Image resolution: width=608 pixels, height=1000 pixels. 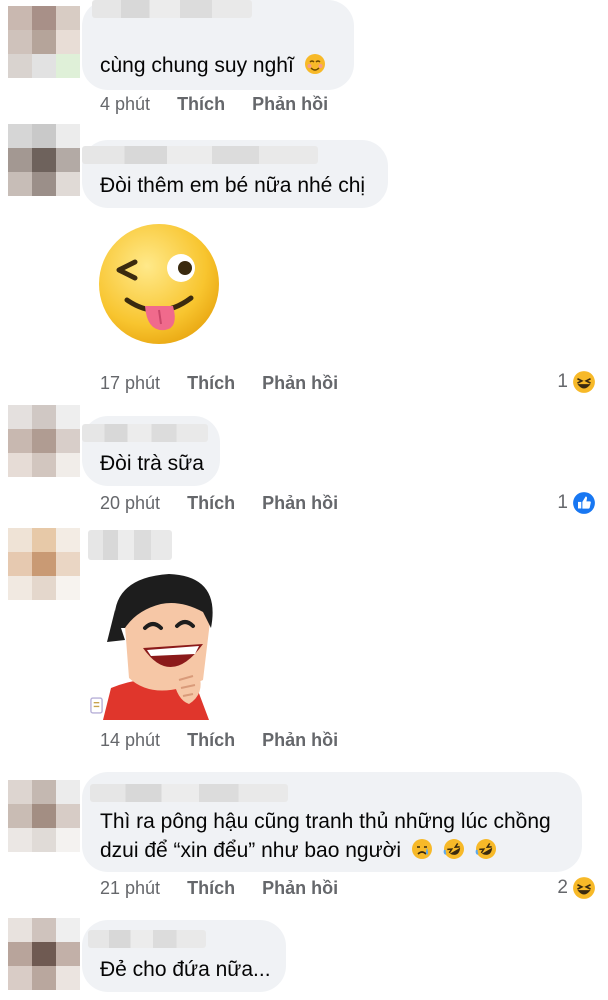 I want to click on comment-meta: 20 phút Thích Phản hồi, so click(x=219, y=503).